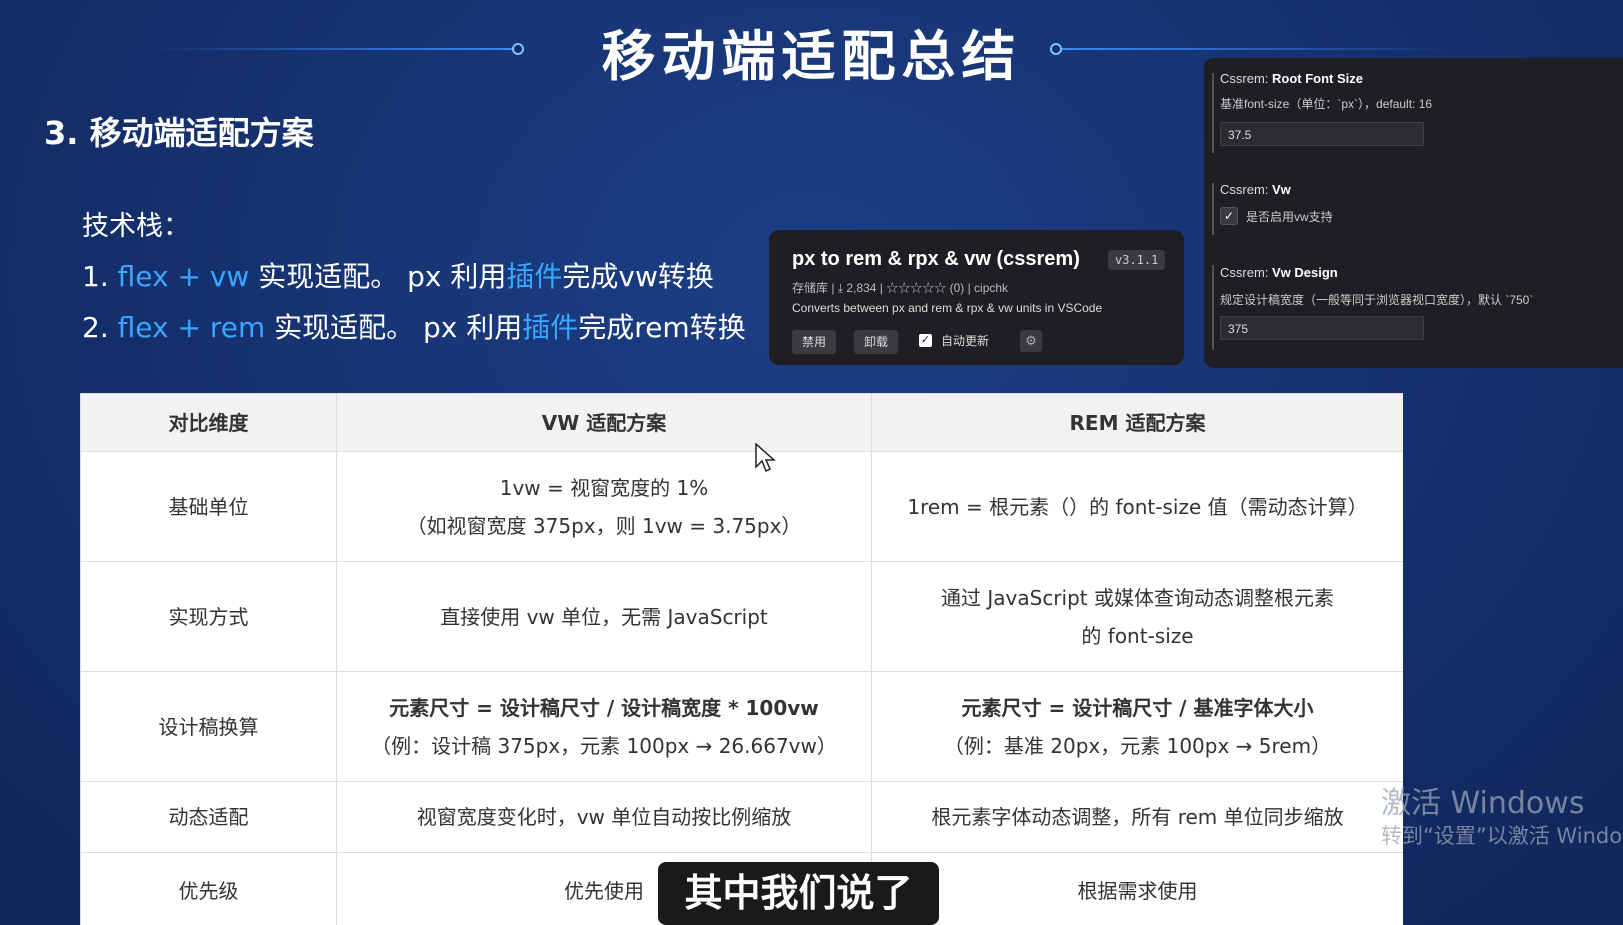 Image resolution: width=1623 pixels, height=925 pixels. I want to click on vw-design-input: 375, so click(1322, 328).